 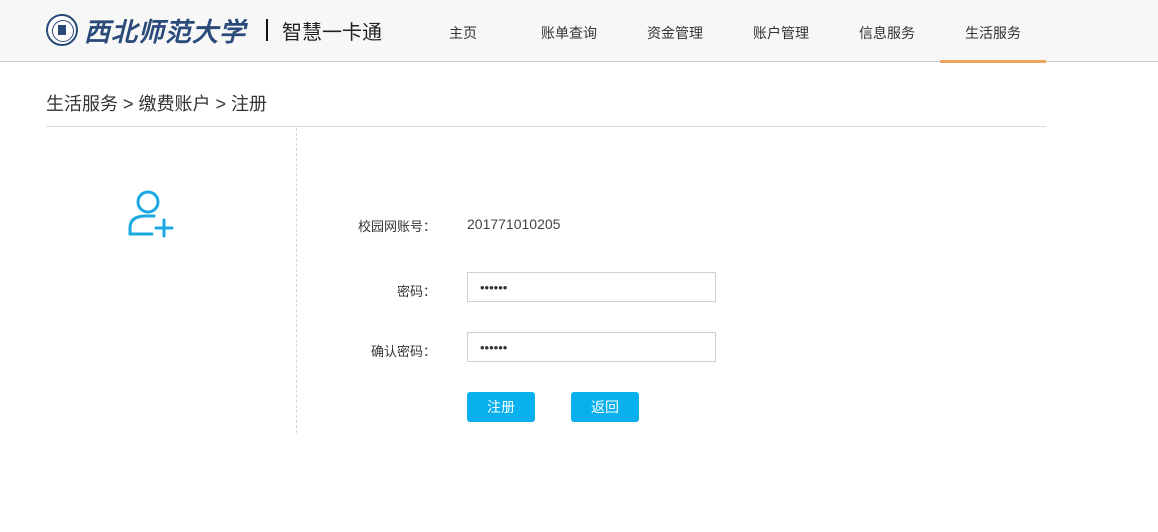 I want to click on password-label: 密码：, so click(x=416, y=291).